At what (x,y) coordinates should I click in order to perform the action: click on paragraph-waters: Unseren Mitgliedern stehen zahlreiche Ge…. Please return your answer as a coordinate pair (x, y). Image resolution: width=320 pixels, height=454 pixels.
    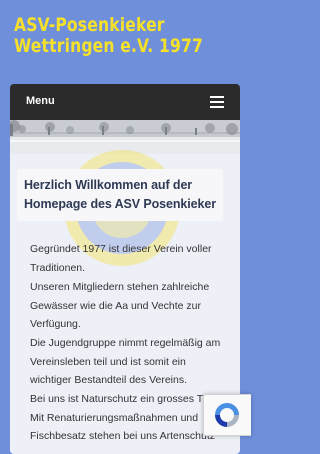
    Looking at the image, I should click on (120, 305).